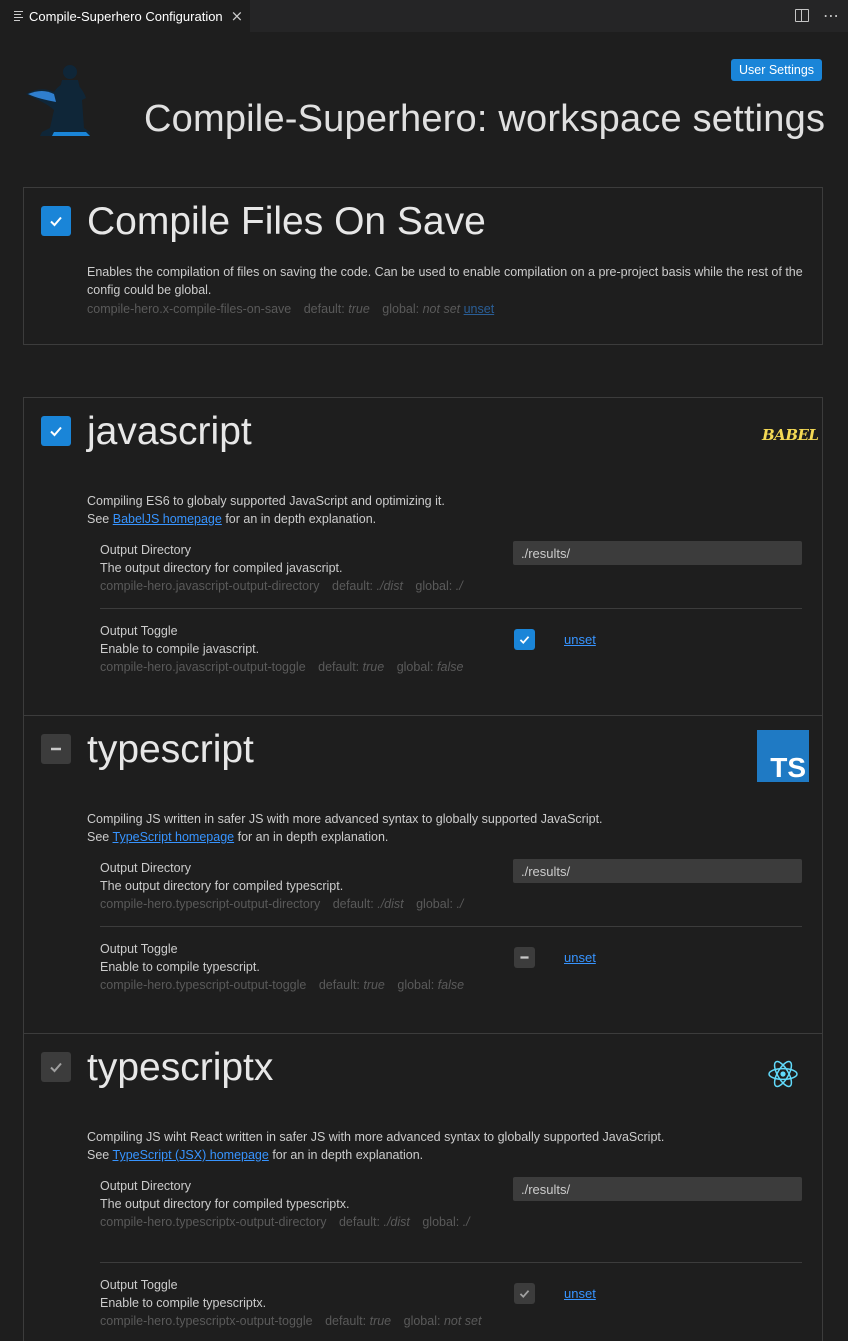 The image size is (848, 1341). Describe the element at coordinates (790, 435) in the screenshot. I see `babel-logo: BABEL` at that location.